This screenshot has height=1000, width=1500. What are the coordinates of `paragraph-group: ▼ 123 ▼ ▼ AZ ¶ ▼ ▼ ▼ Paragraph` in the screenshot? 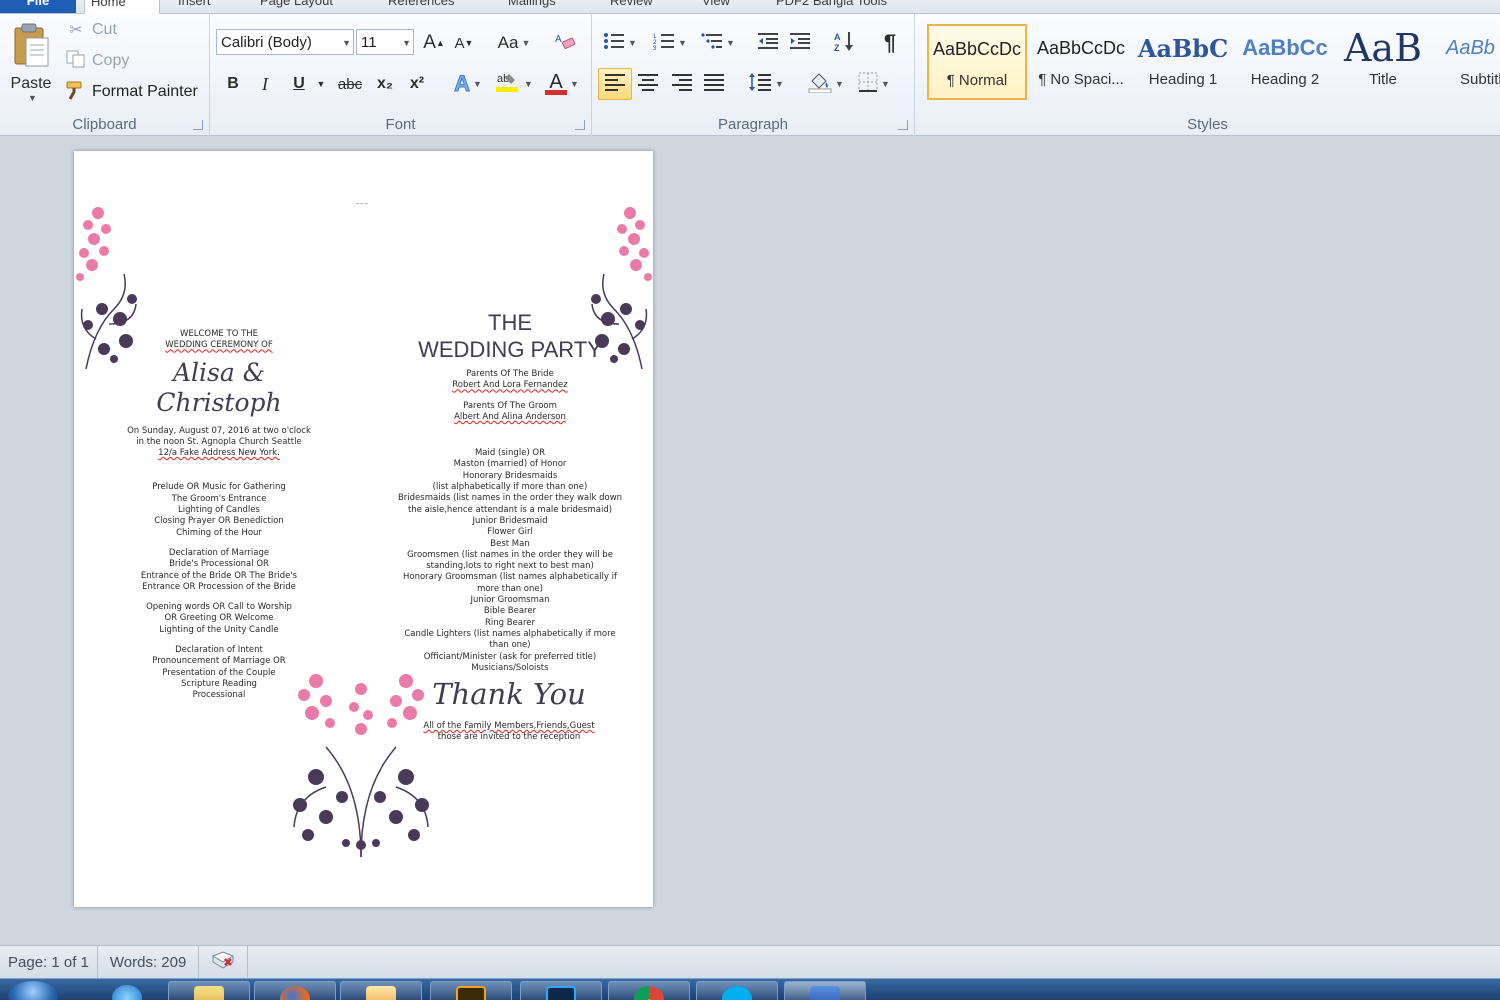 It's located at (753, 75).